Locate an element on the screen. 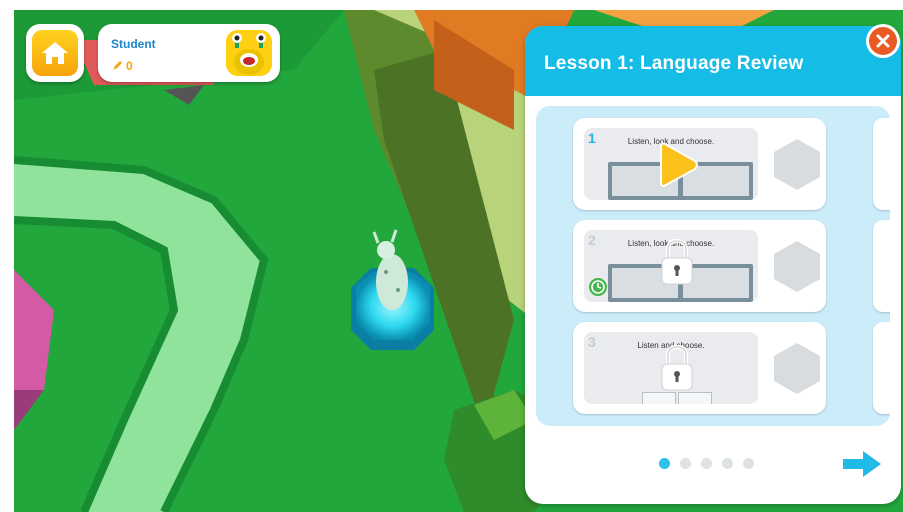 This screenshot has width=903, height=512. lesson-panel-header: Lesson 1: Language Review is located at coordinates (713, 61).